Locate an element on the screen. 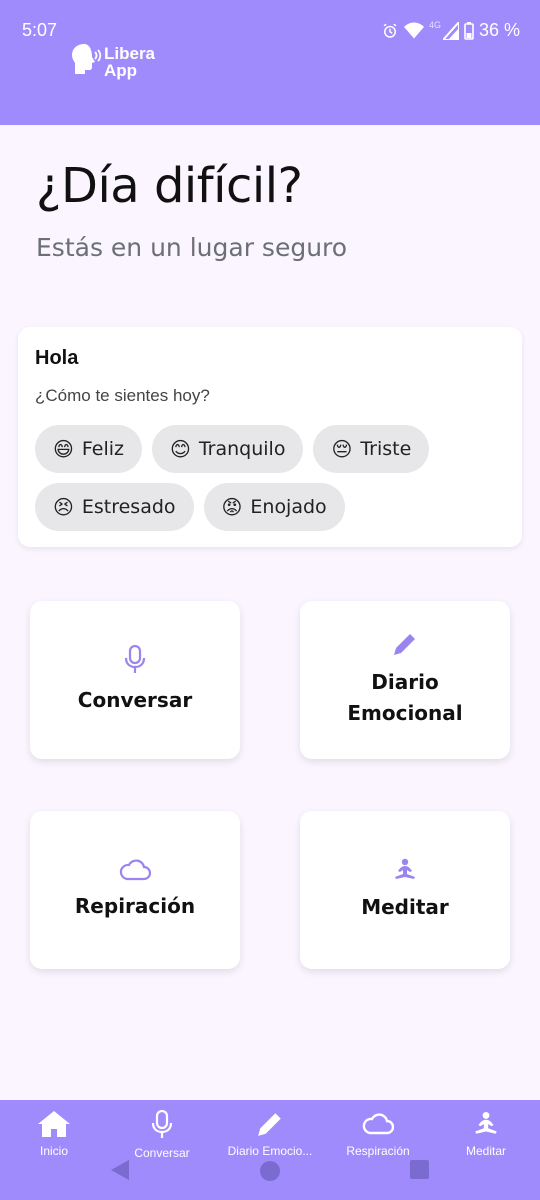 The height and width of the screenshot is (1200, 540). app-logo: Libera App is located at coordinates (117, 61).